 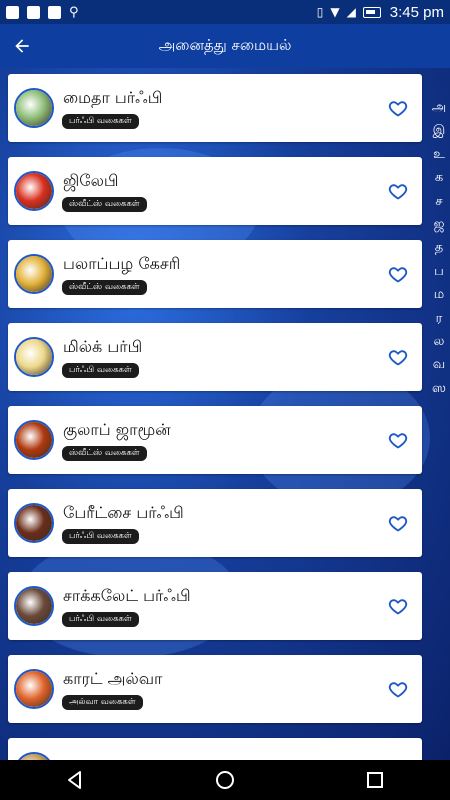 I want to click on page-title: அனைத்து சமையல், so click(x=225, y=45).